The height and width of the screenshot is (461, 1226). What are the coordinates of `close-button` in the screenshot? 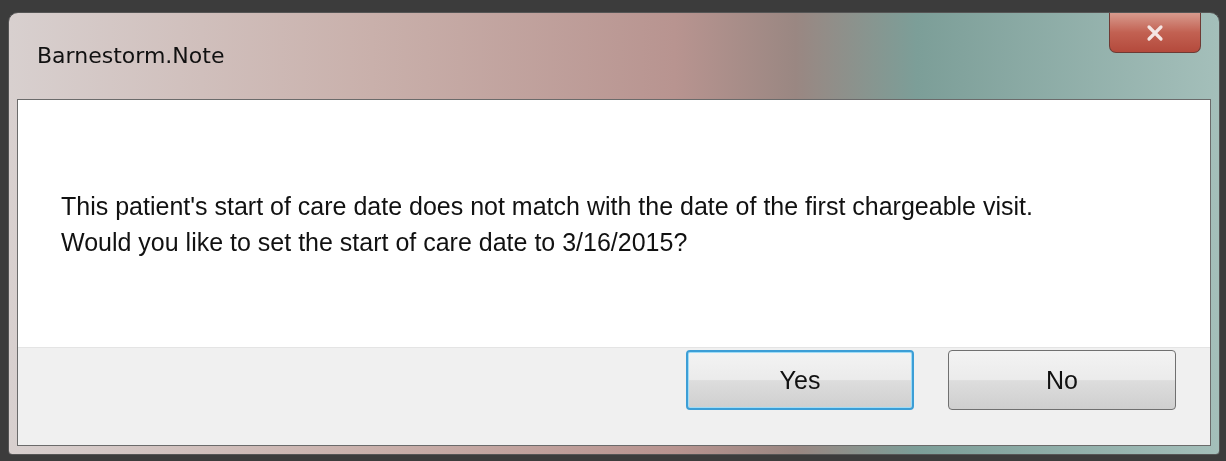 It's located at (1155, 33).